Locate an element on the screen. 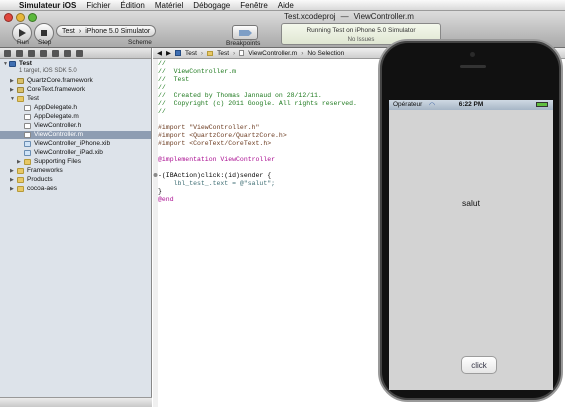 The image size is (565, 407). tree-label: AppDelegate.m is located at coordinates (56, 116).